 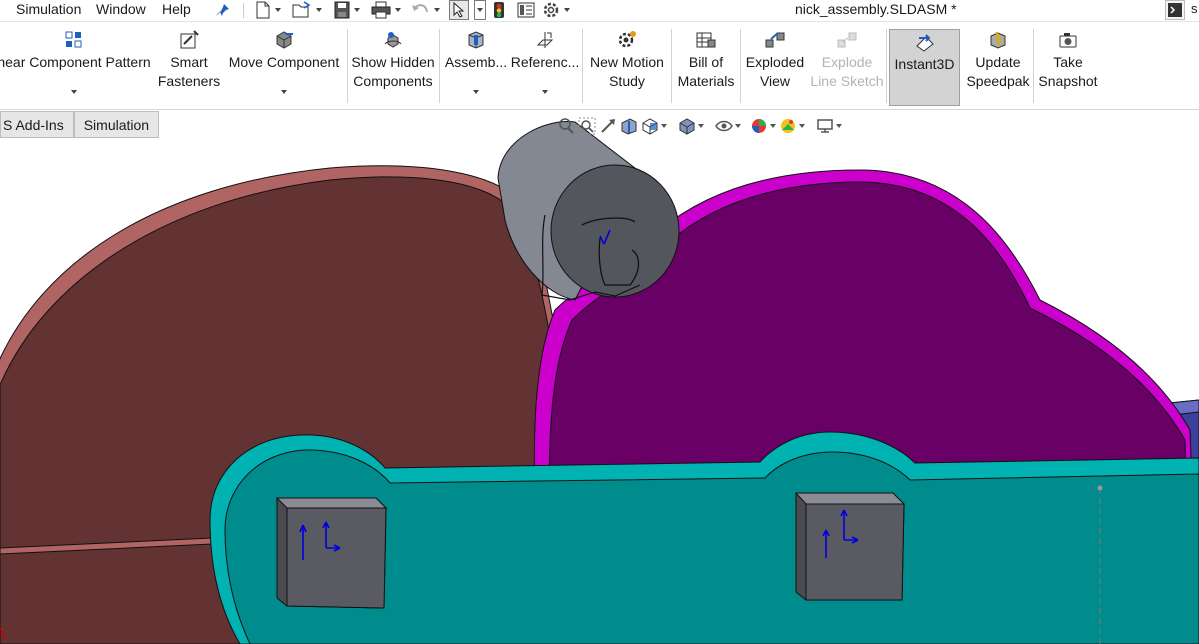 I want to click on reference-geometry-icon, so click(x=545, y=40).